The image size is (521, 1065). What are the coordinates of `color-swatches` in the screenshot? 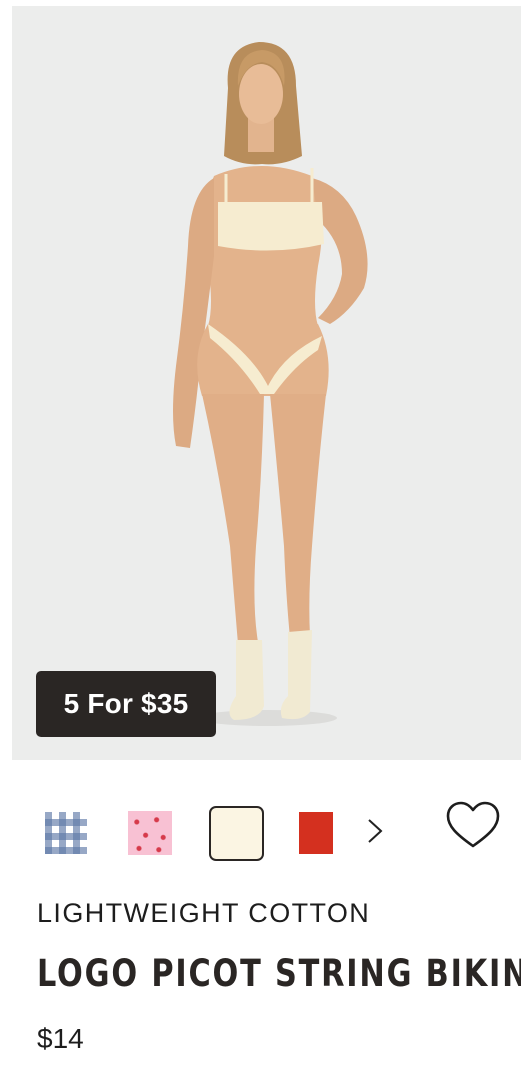 It's located at (260, 831).